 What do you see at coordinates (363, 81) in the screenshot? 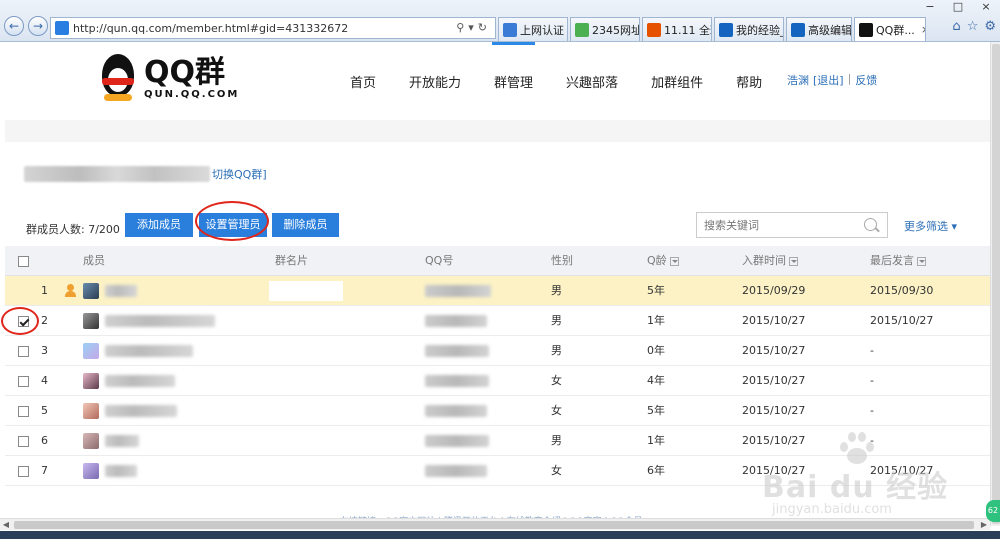
I see `nav-home: 首页` at bounding box center [363, 81].